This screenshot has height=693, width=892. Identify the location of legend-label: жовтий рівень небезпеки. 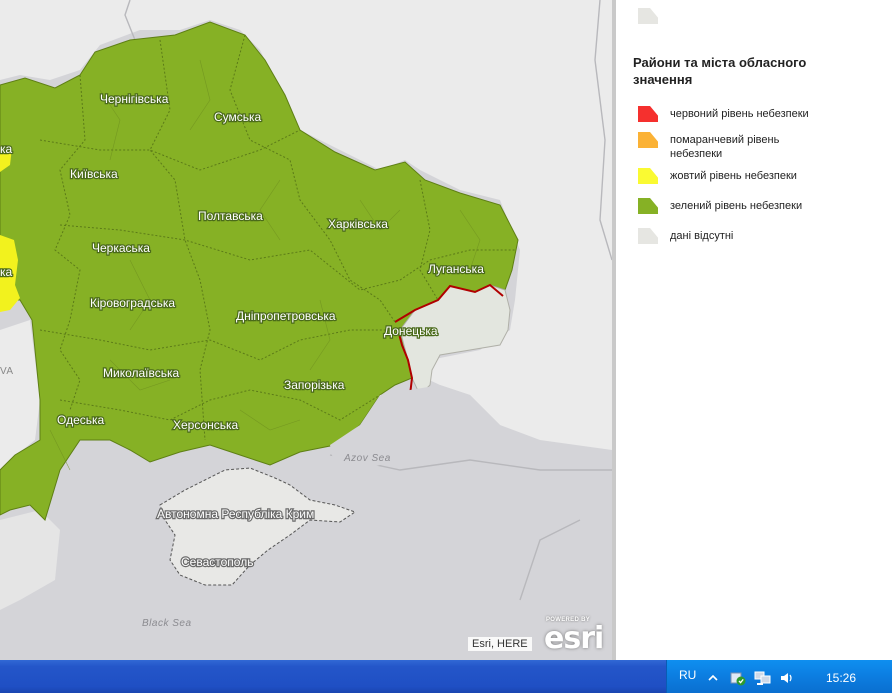
(733, 176).